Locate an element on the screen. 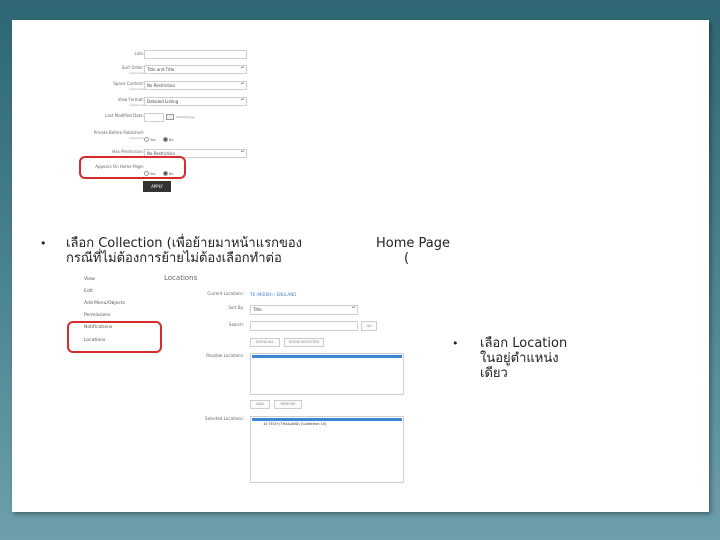  search-input is located at coordinates (304, 326).